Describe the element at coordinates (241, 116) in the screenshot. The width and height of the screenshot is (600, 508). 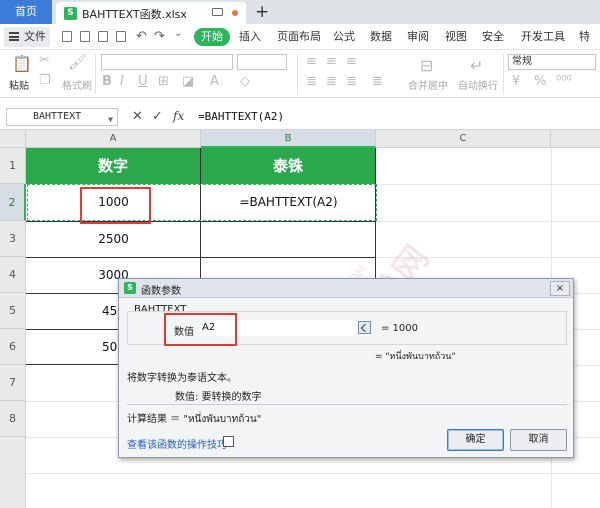
I see `formula-input: =BAHTTEXT(A2)` at that location.